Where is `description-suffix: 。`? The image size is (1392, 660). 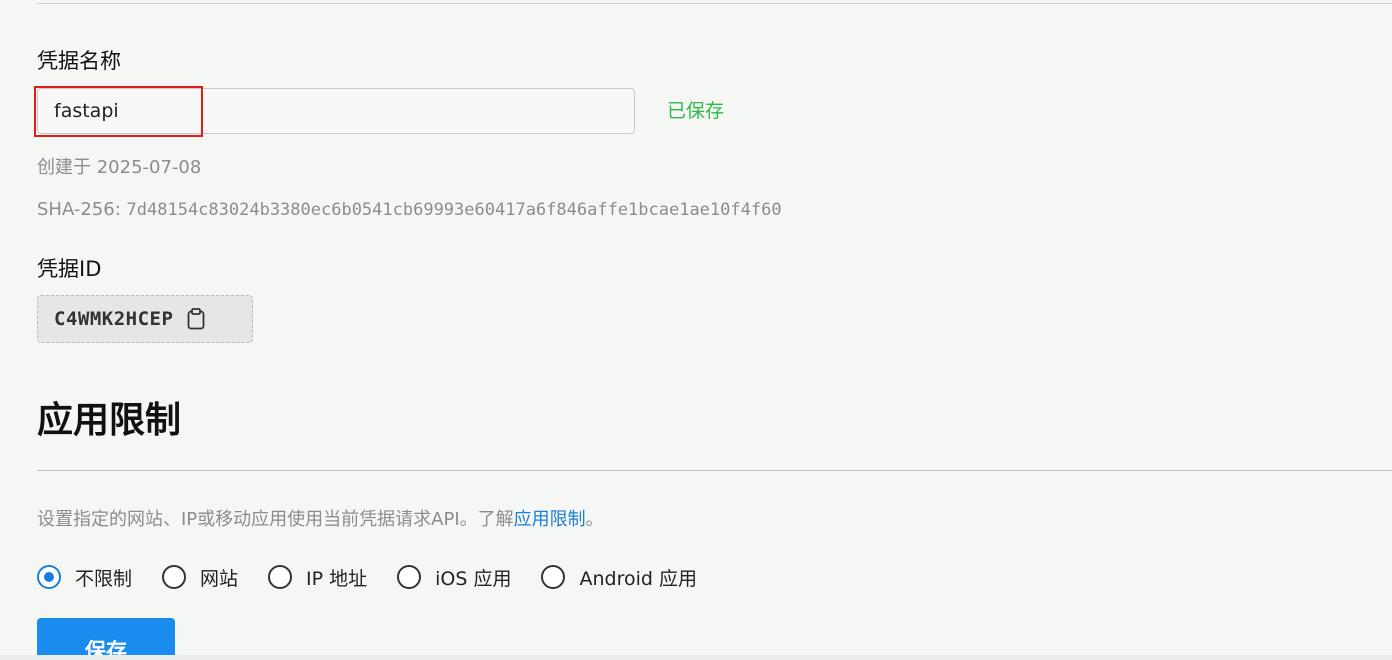 description-suffix: 。 is located at coordinates (594, 519).